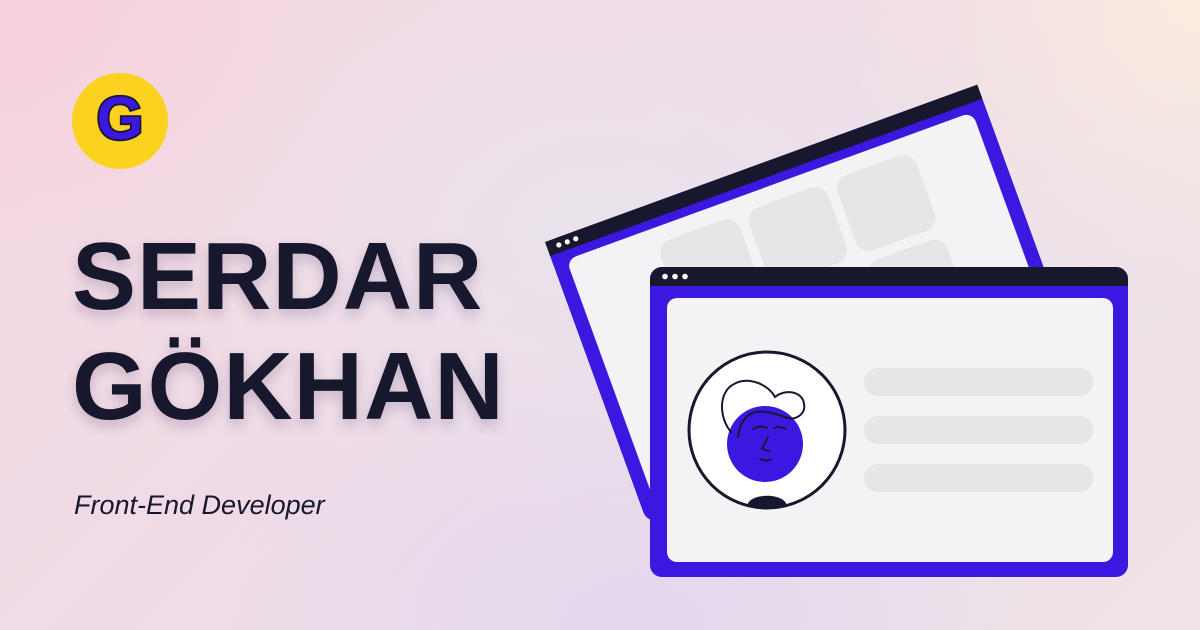 This screenshot has height=630, width=1200. Describe the element at coordinates (767, 430) in the screenshot. I see `person-avatar-icon` at that location.